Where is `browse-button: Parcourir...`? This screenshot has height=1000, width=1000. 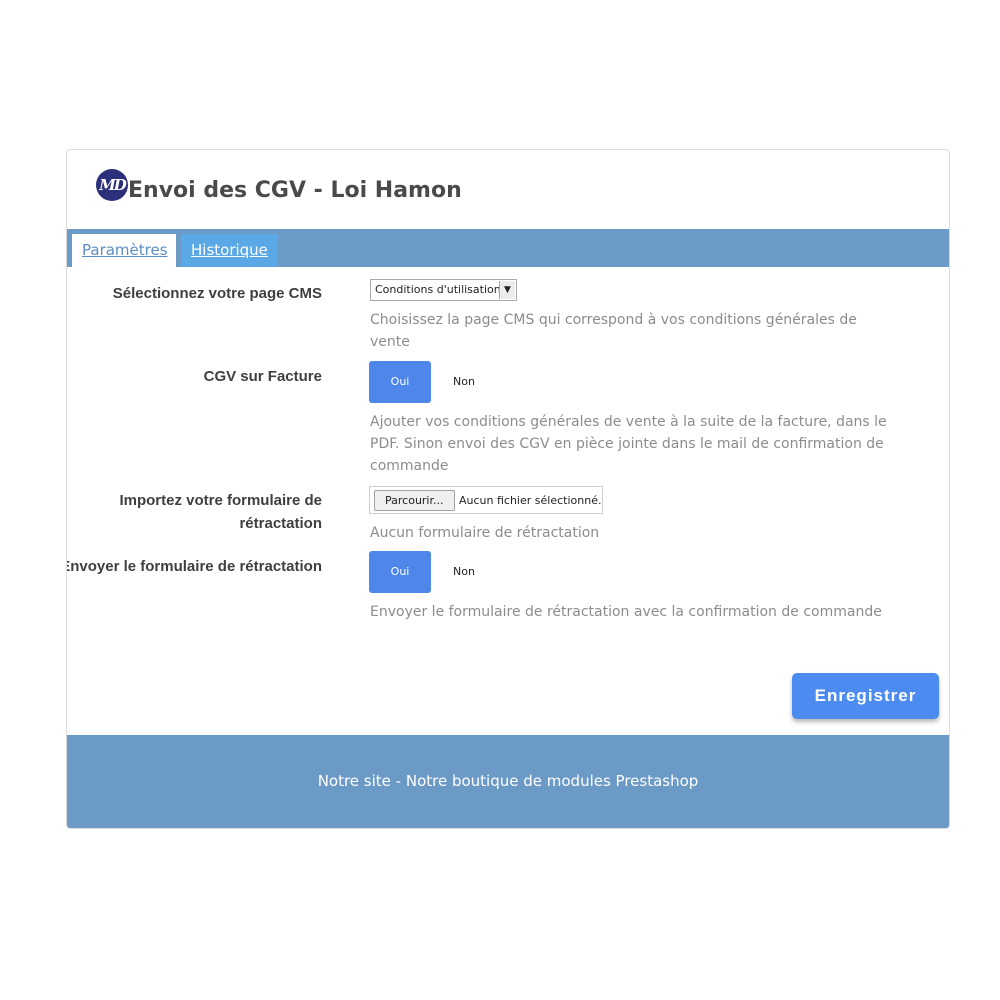
browse-button: Parcourir... is located at coordinates (414, 500).